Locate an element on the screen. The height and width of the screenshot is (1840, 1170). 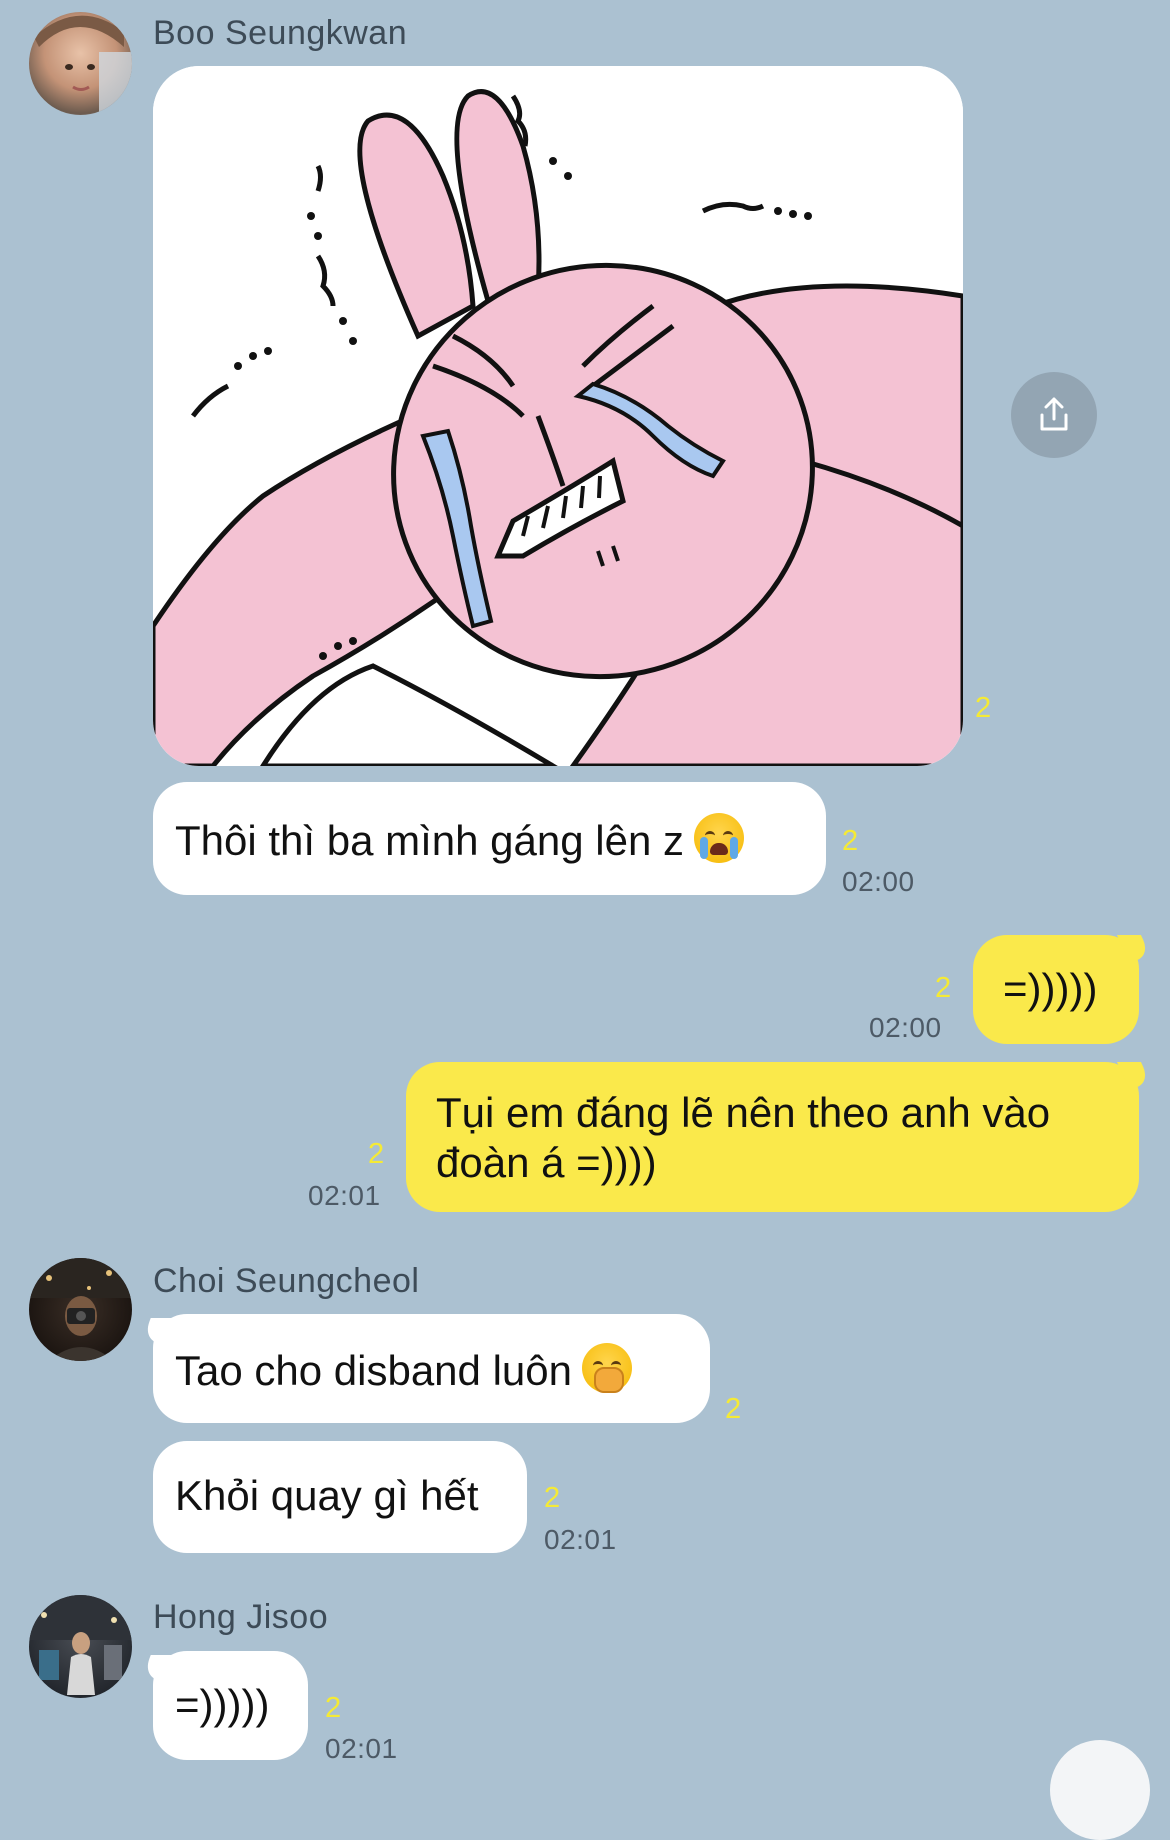
crying-face-icon is located at coordinates (718, 838).